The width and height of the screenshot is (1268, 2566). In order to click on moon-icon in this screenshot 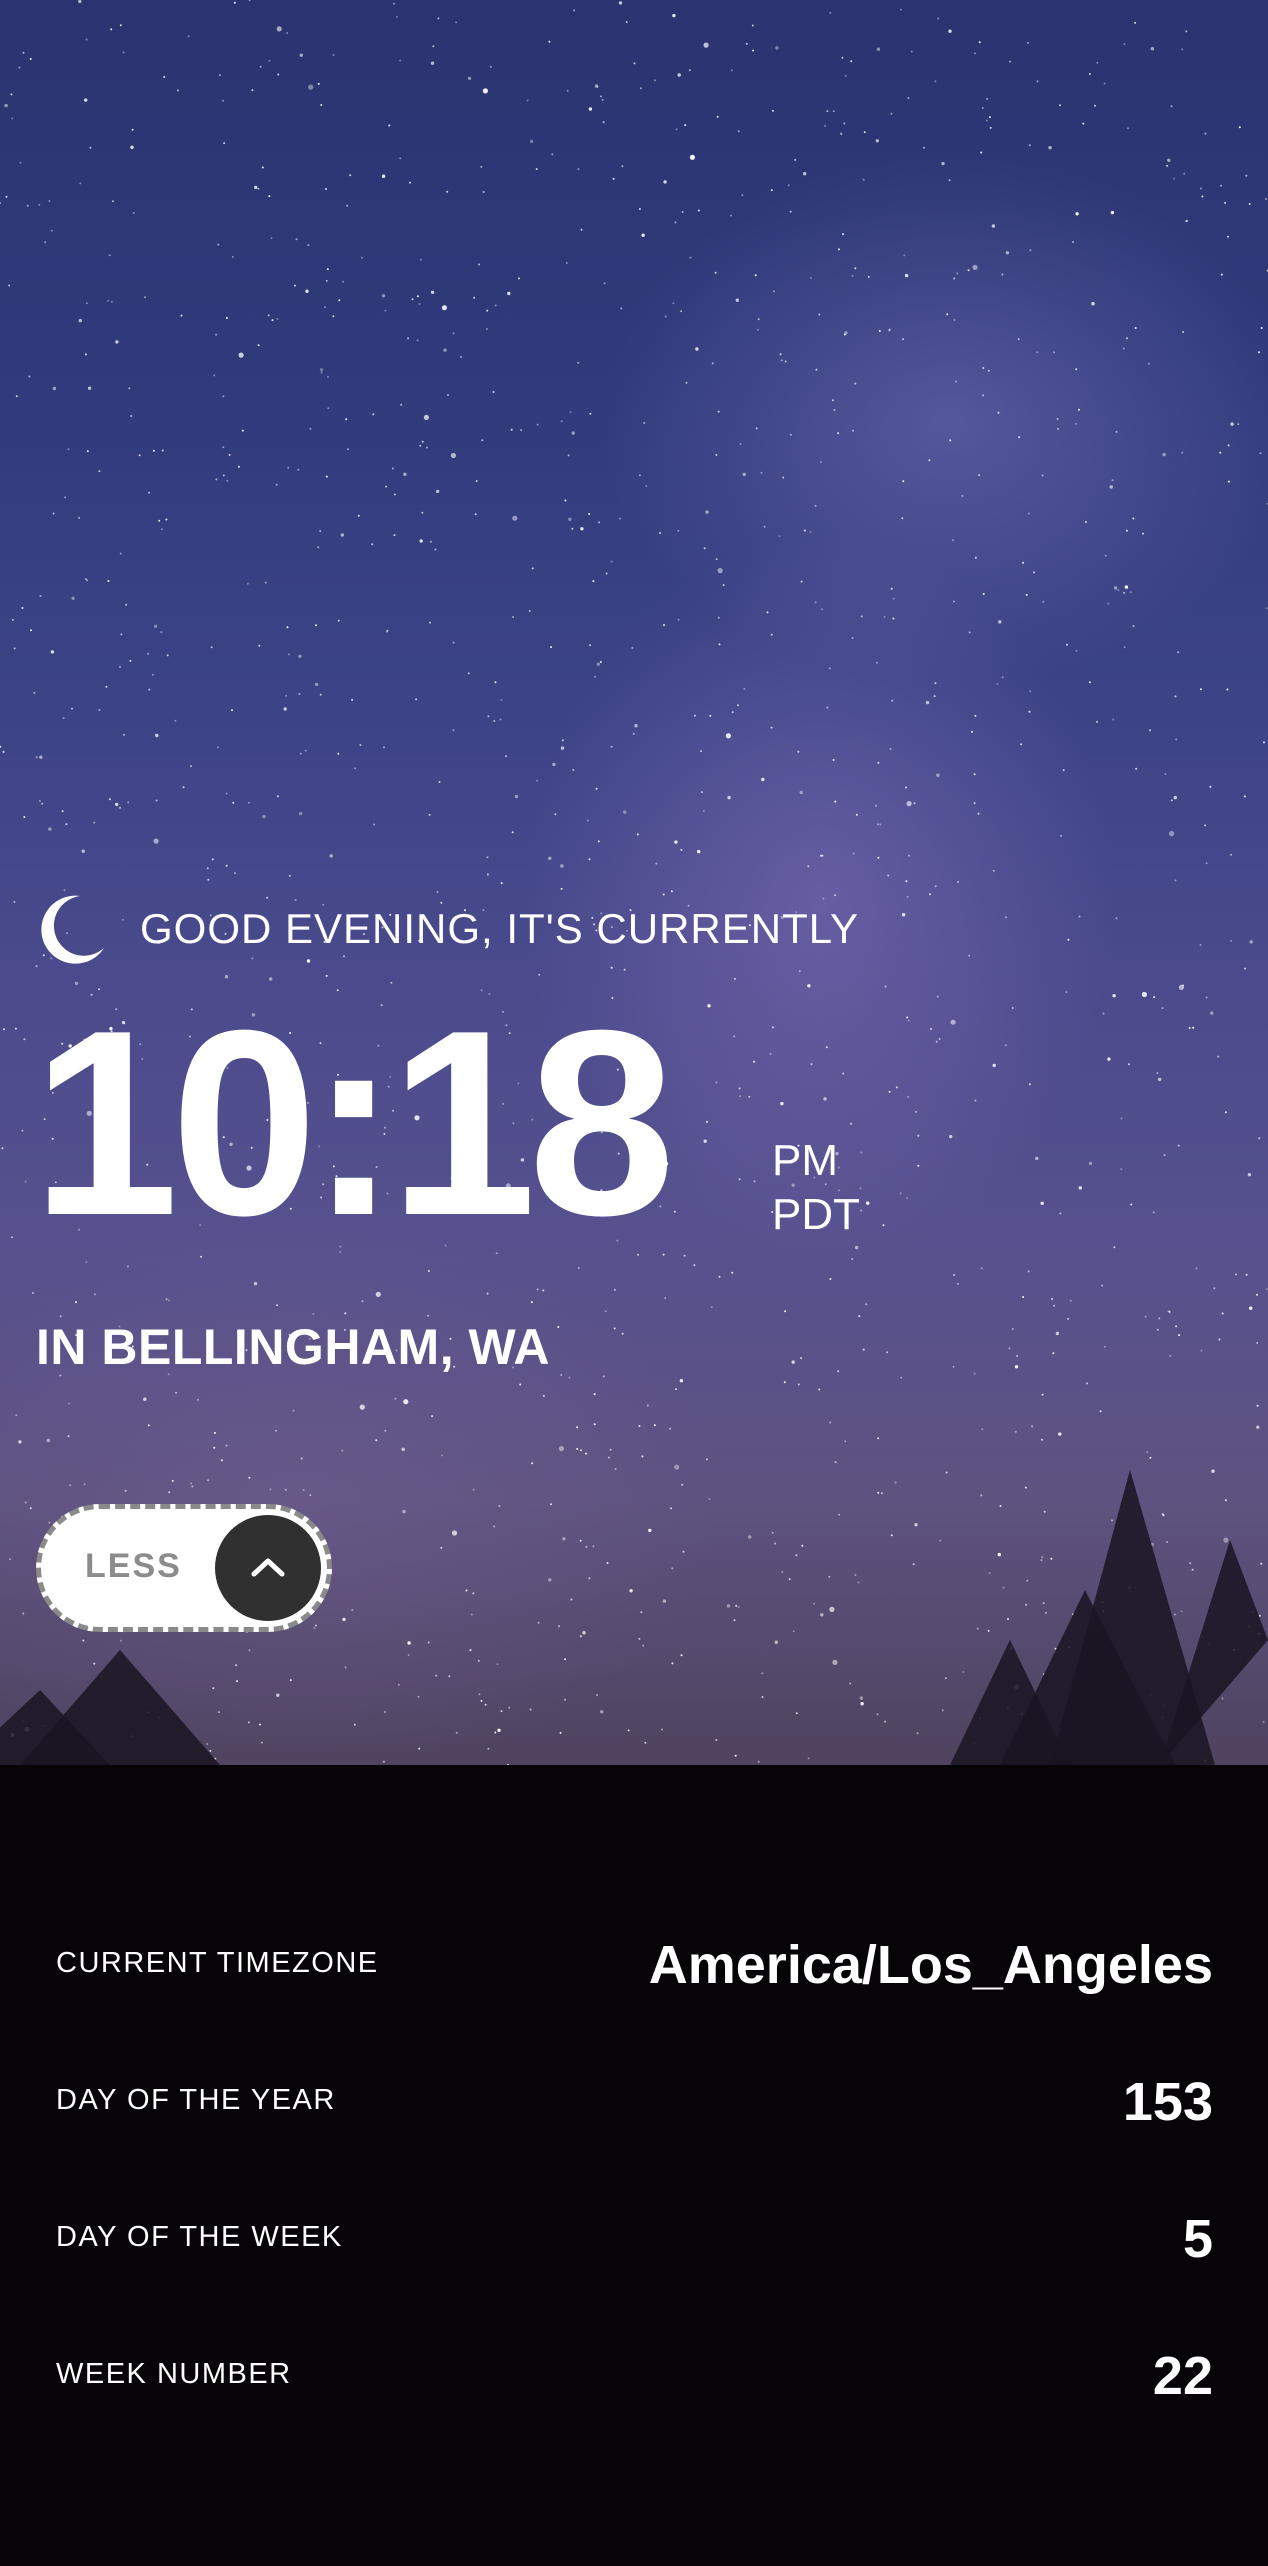, I will do `click(72, 929)`.